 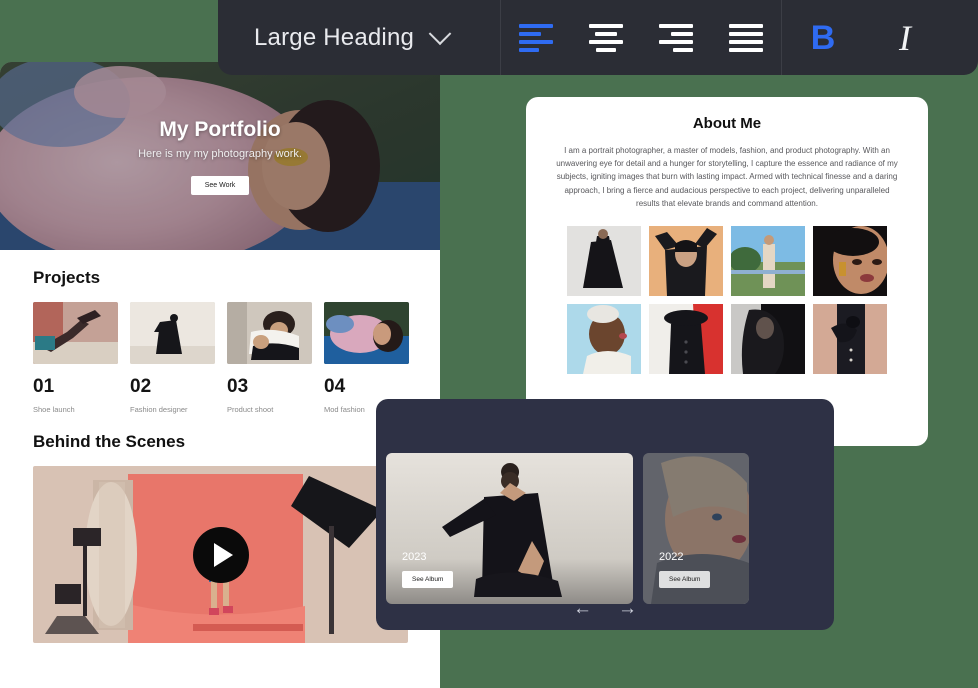 I want to click on italic-icon: I, so click(x=905, y=37).